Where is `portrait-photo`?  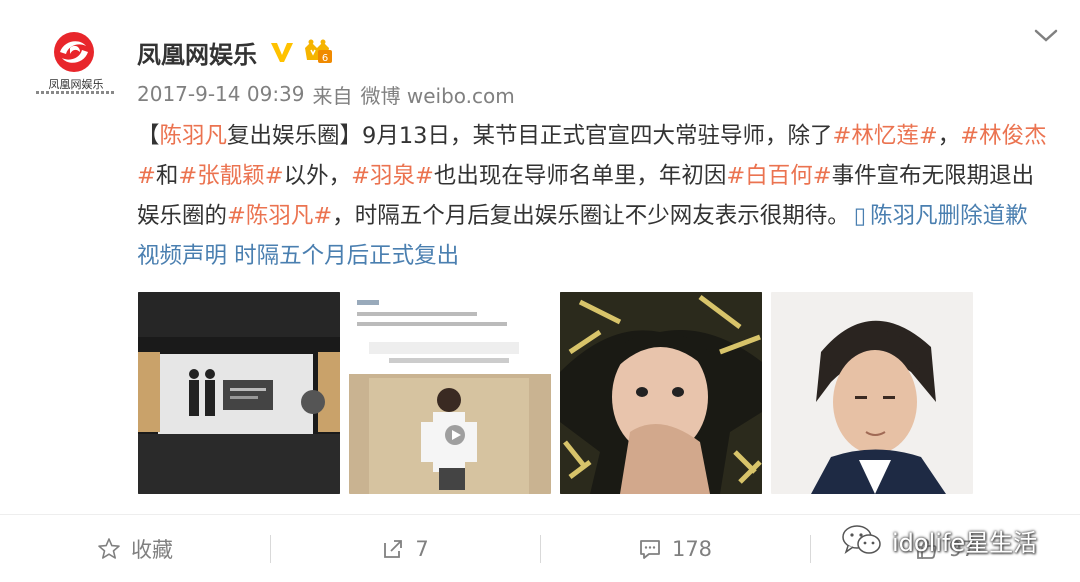
portrait-photo is located at coordinates (872, 393).